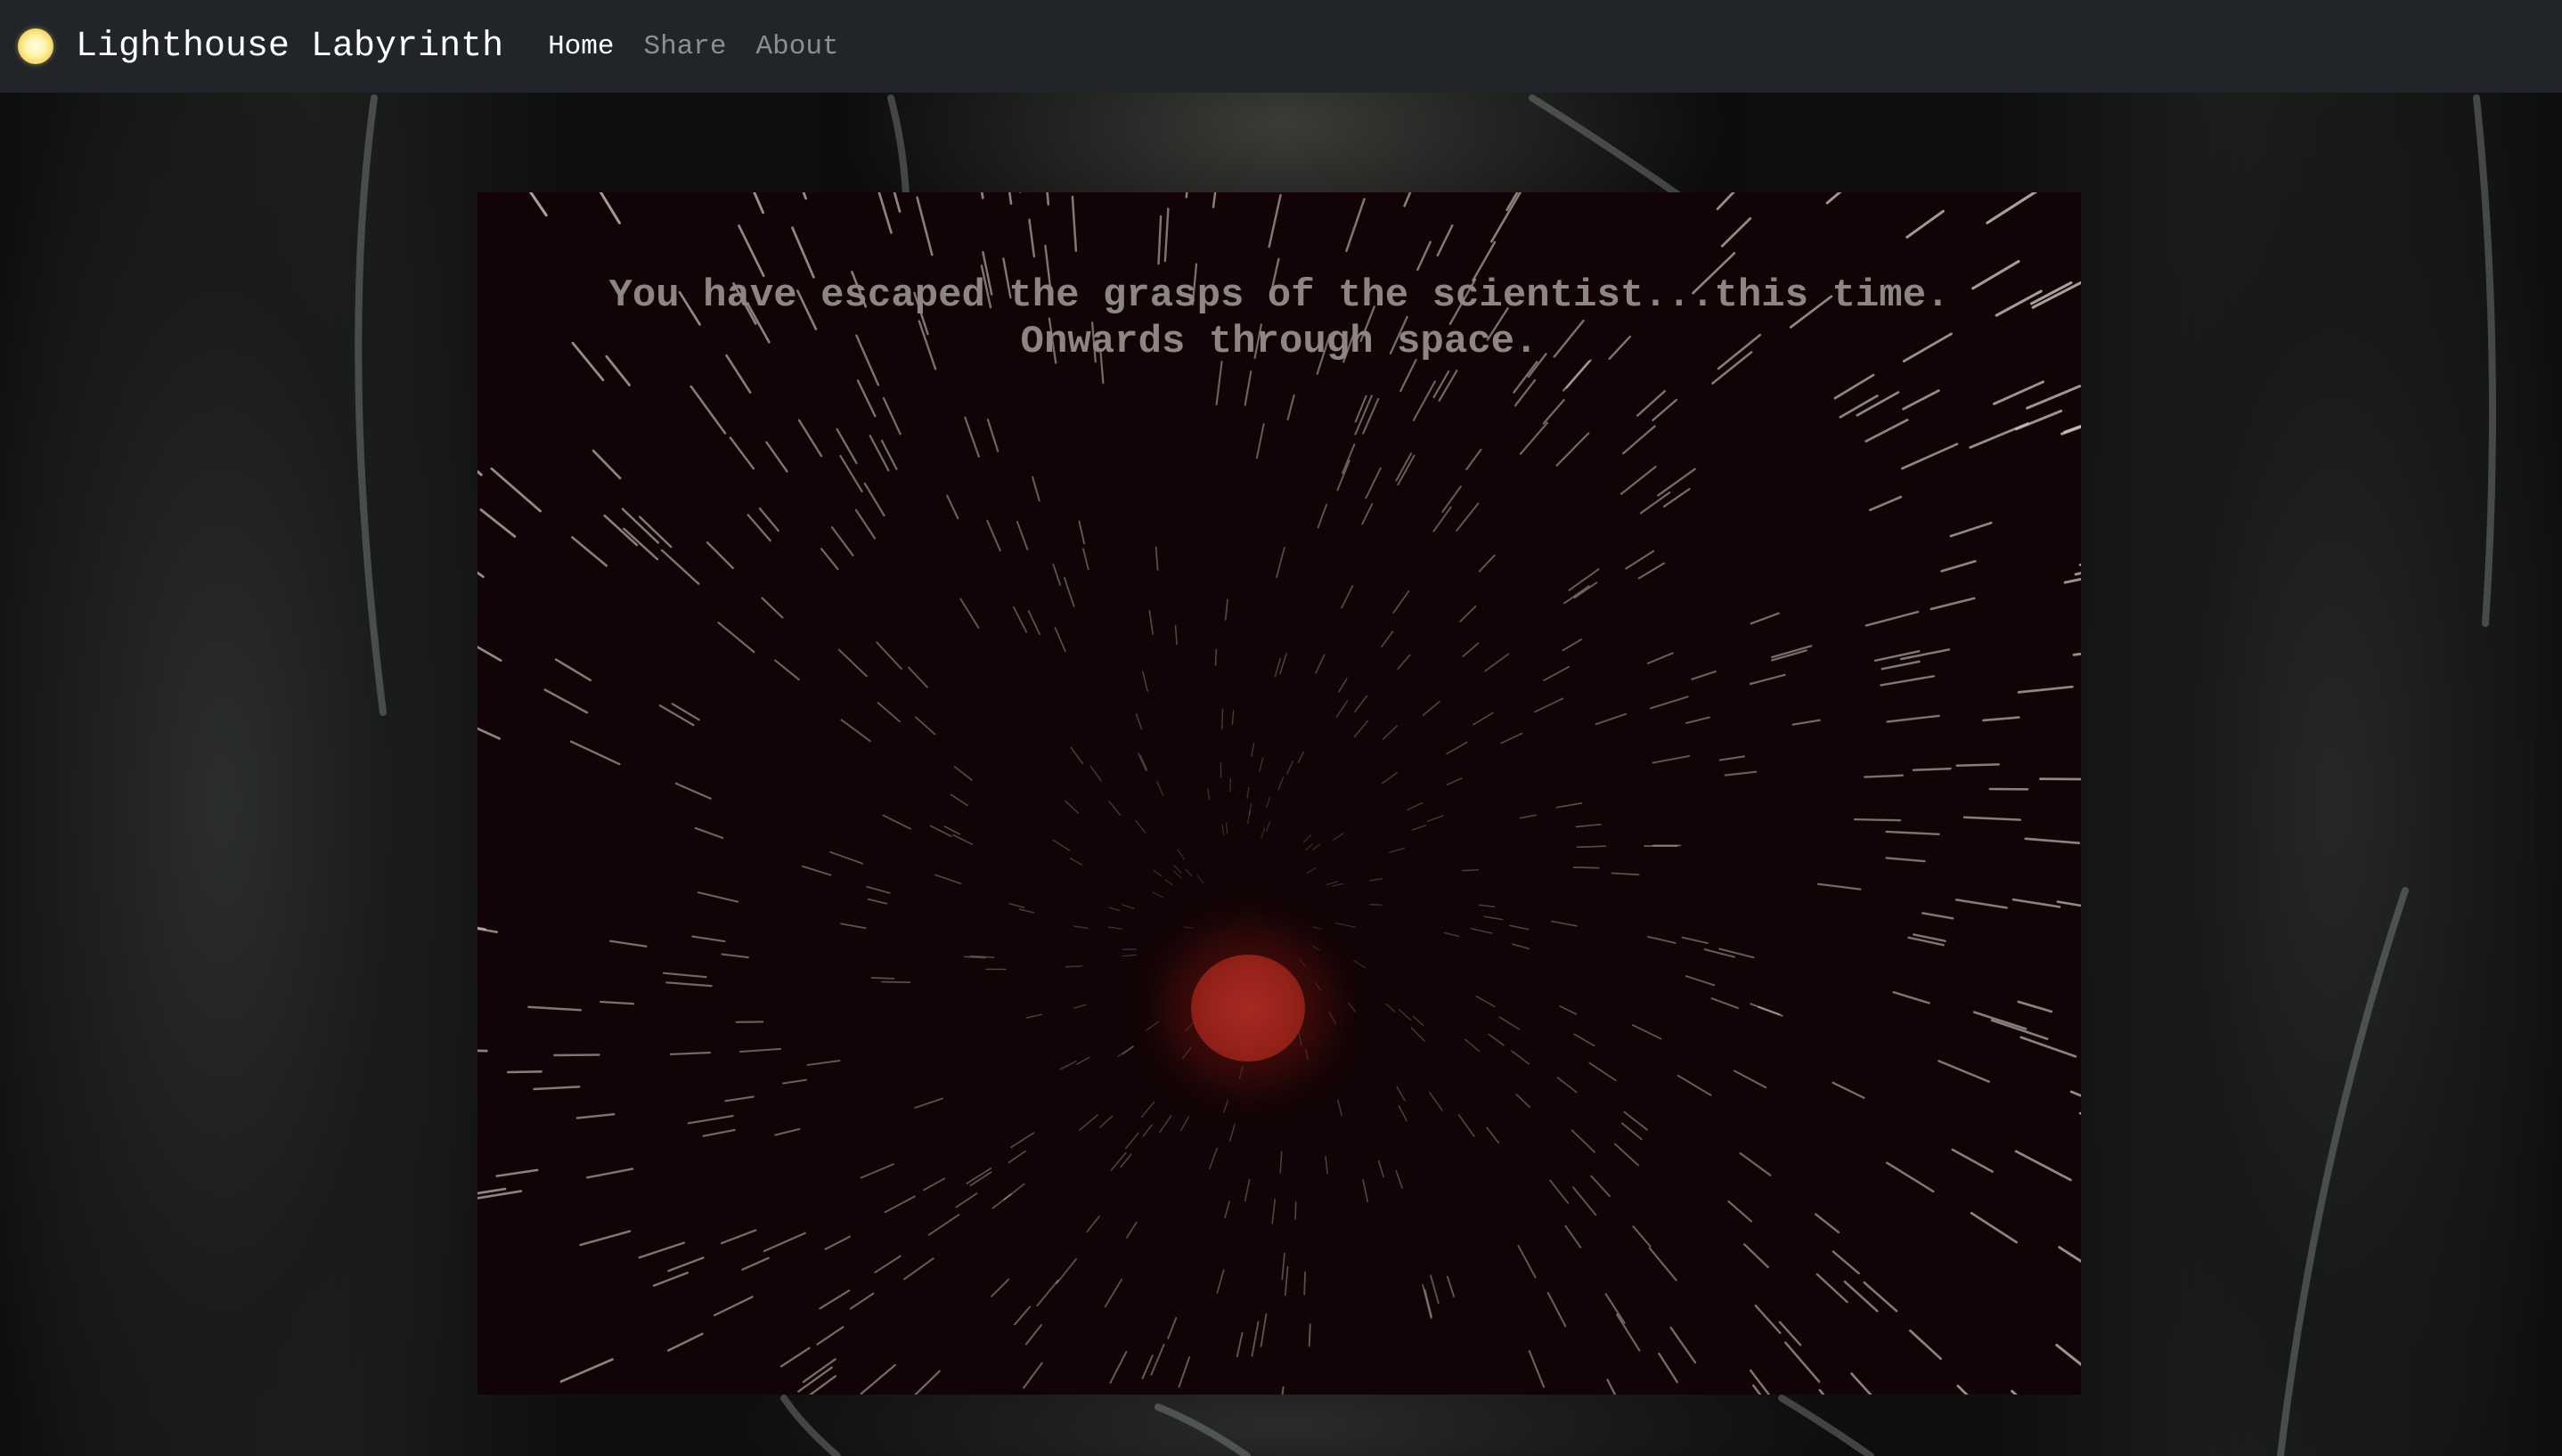  What do you see at coordinates (685, 46) in the screenshot?
I see `nav-link-share: Share` at bounding box center [685, 46].